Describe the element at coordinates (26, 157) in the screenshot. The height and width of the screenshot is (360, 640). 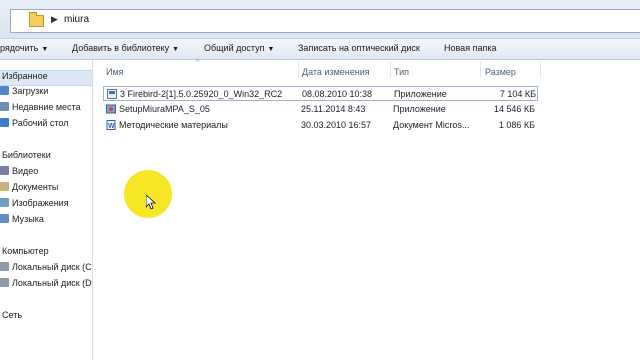
I see `nav-libraries: Библиотеки` at that location.